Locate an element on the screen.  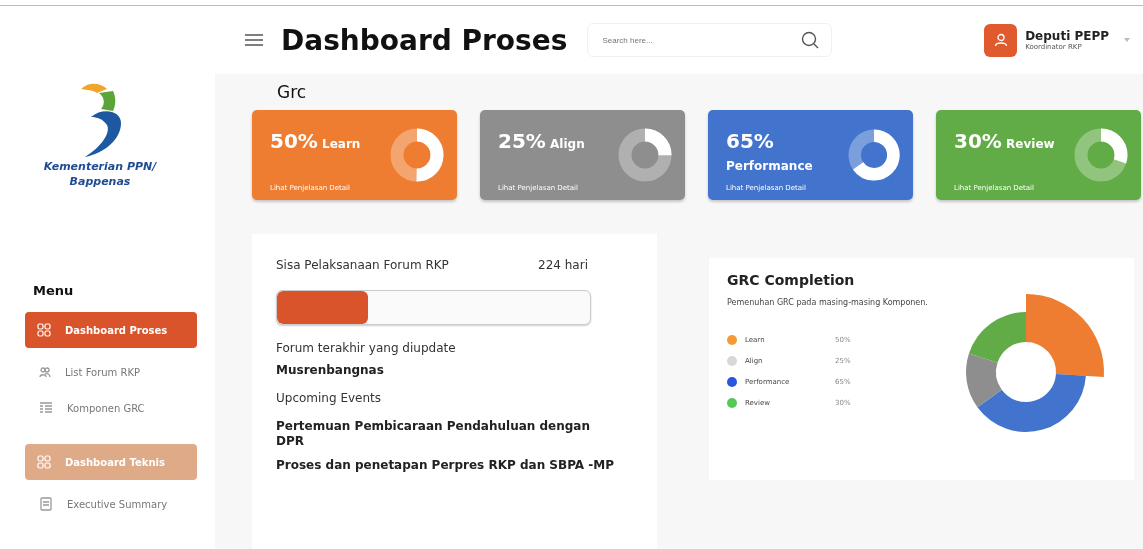
event-name: Pertemuan Pembicaraan Pendahuluan dengan DPR is located at coordinates (433, 434).